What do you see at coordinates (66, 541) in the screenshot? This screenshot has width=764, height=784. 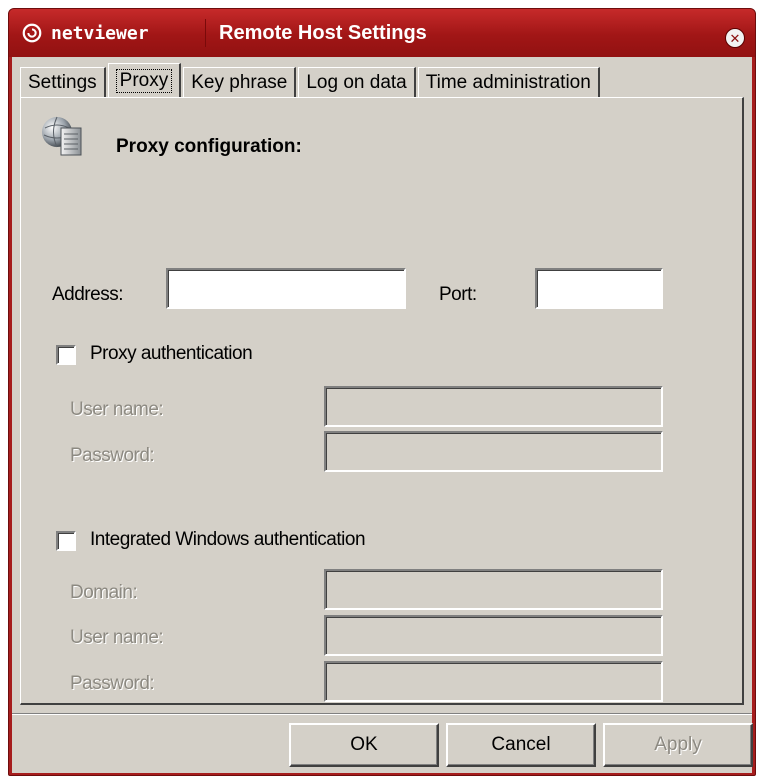 I see `windows-auth-checkbox` at bounding box center [66, 541].